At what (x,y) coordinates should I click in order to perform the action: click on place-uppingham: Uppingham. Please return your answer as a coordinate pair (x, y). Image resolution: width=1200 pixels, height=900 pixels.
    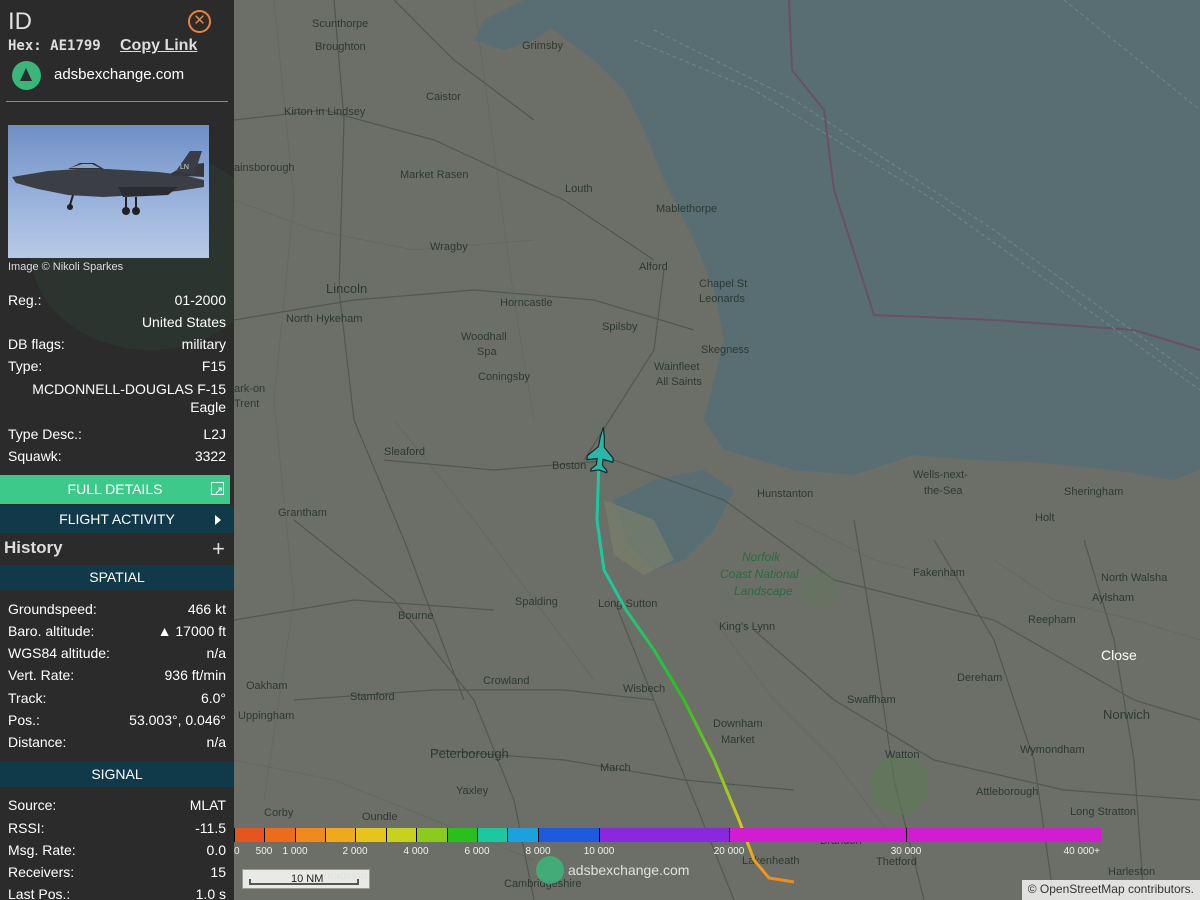
    Looking at the image, I should click on (266, 716).